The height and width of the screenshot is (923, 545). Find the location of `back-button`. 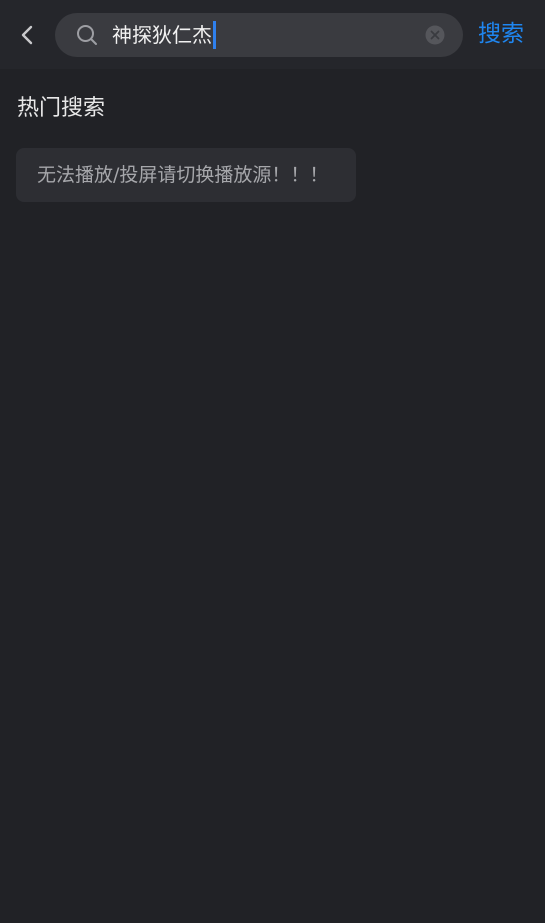

back-button is located at coordinates (28, 35).